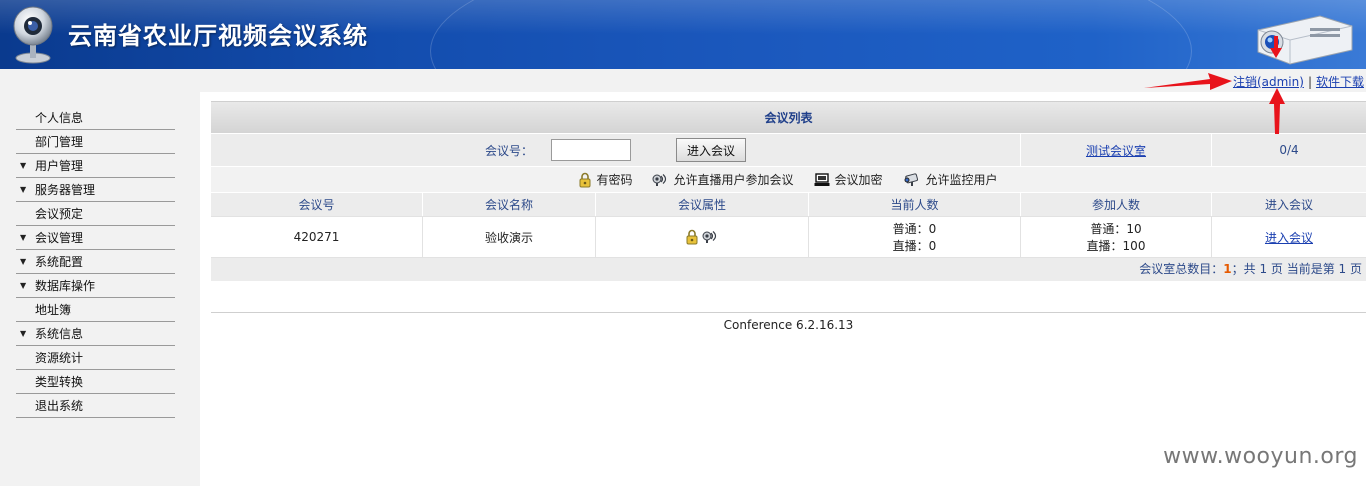  What do you see at coordinates (591, 150) in the screenshot?
I see `conference-number-input` at bounding box center [591, 150].